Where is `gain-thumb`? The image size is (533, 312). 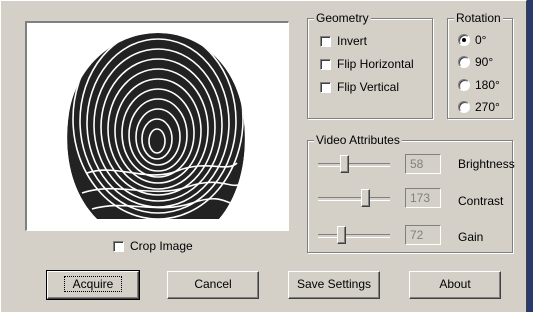 gain-thumb is located at coordinates (341, 235).